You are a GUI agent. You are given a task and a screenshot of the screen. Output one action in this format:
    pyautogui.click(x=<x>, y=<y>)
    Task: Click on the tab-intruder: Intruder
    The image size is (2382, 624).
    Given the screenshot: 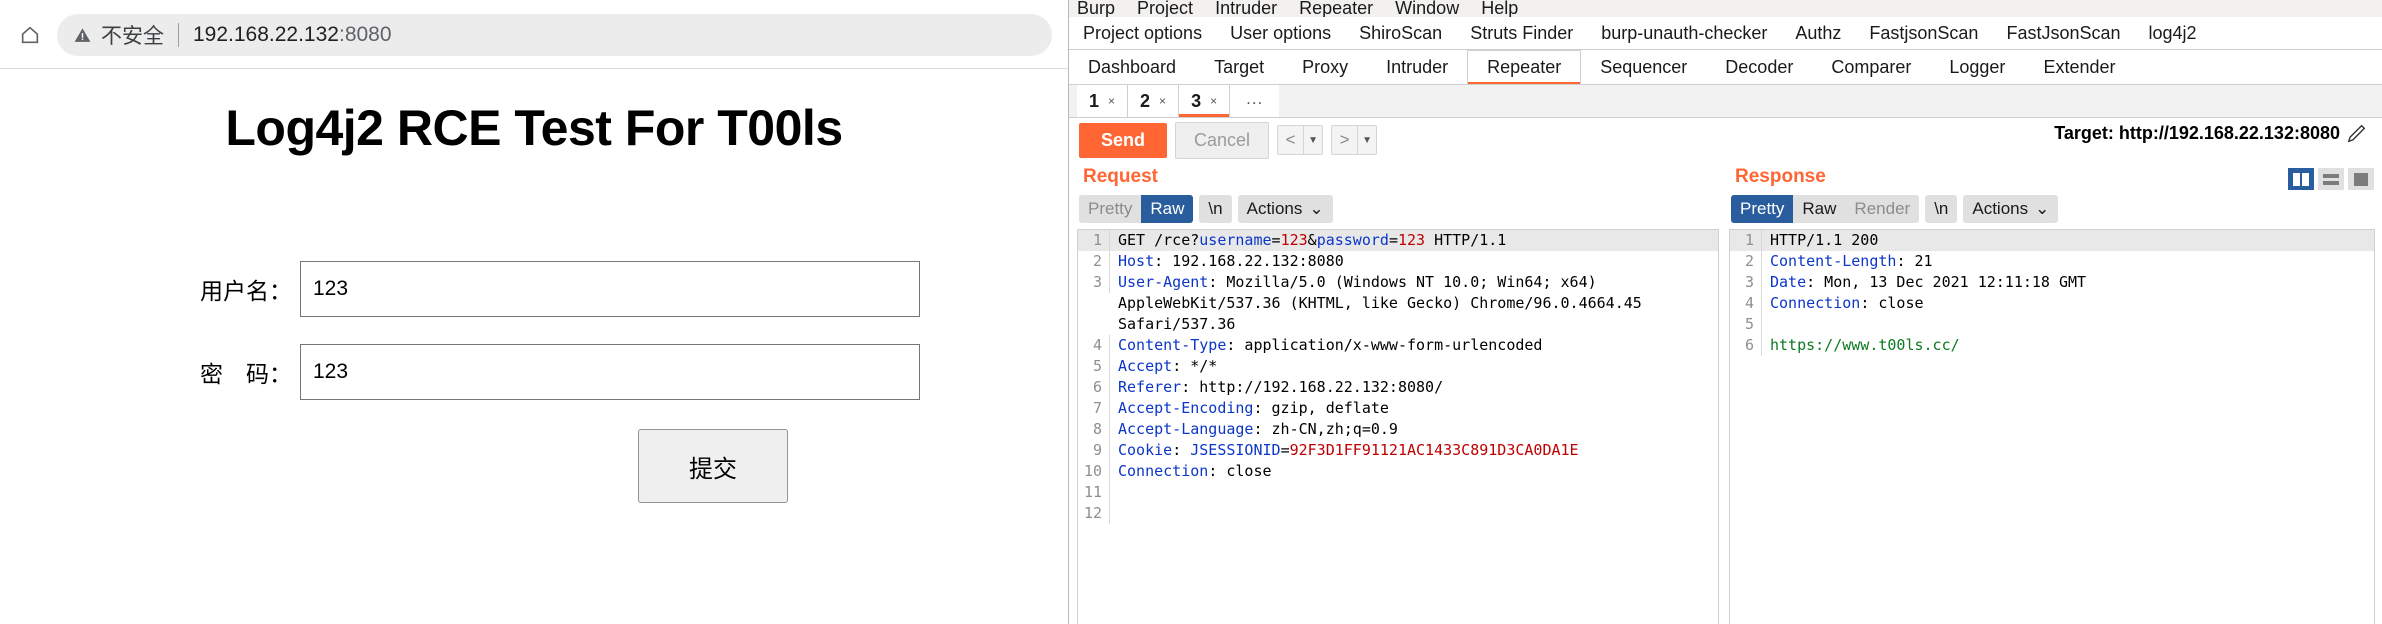 What is the action you would take?
    pyautogui.click(x=1417, y=67)
    